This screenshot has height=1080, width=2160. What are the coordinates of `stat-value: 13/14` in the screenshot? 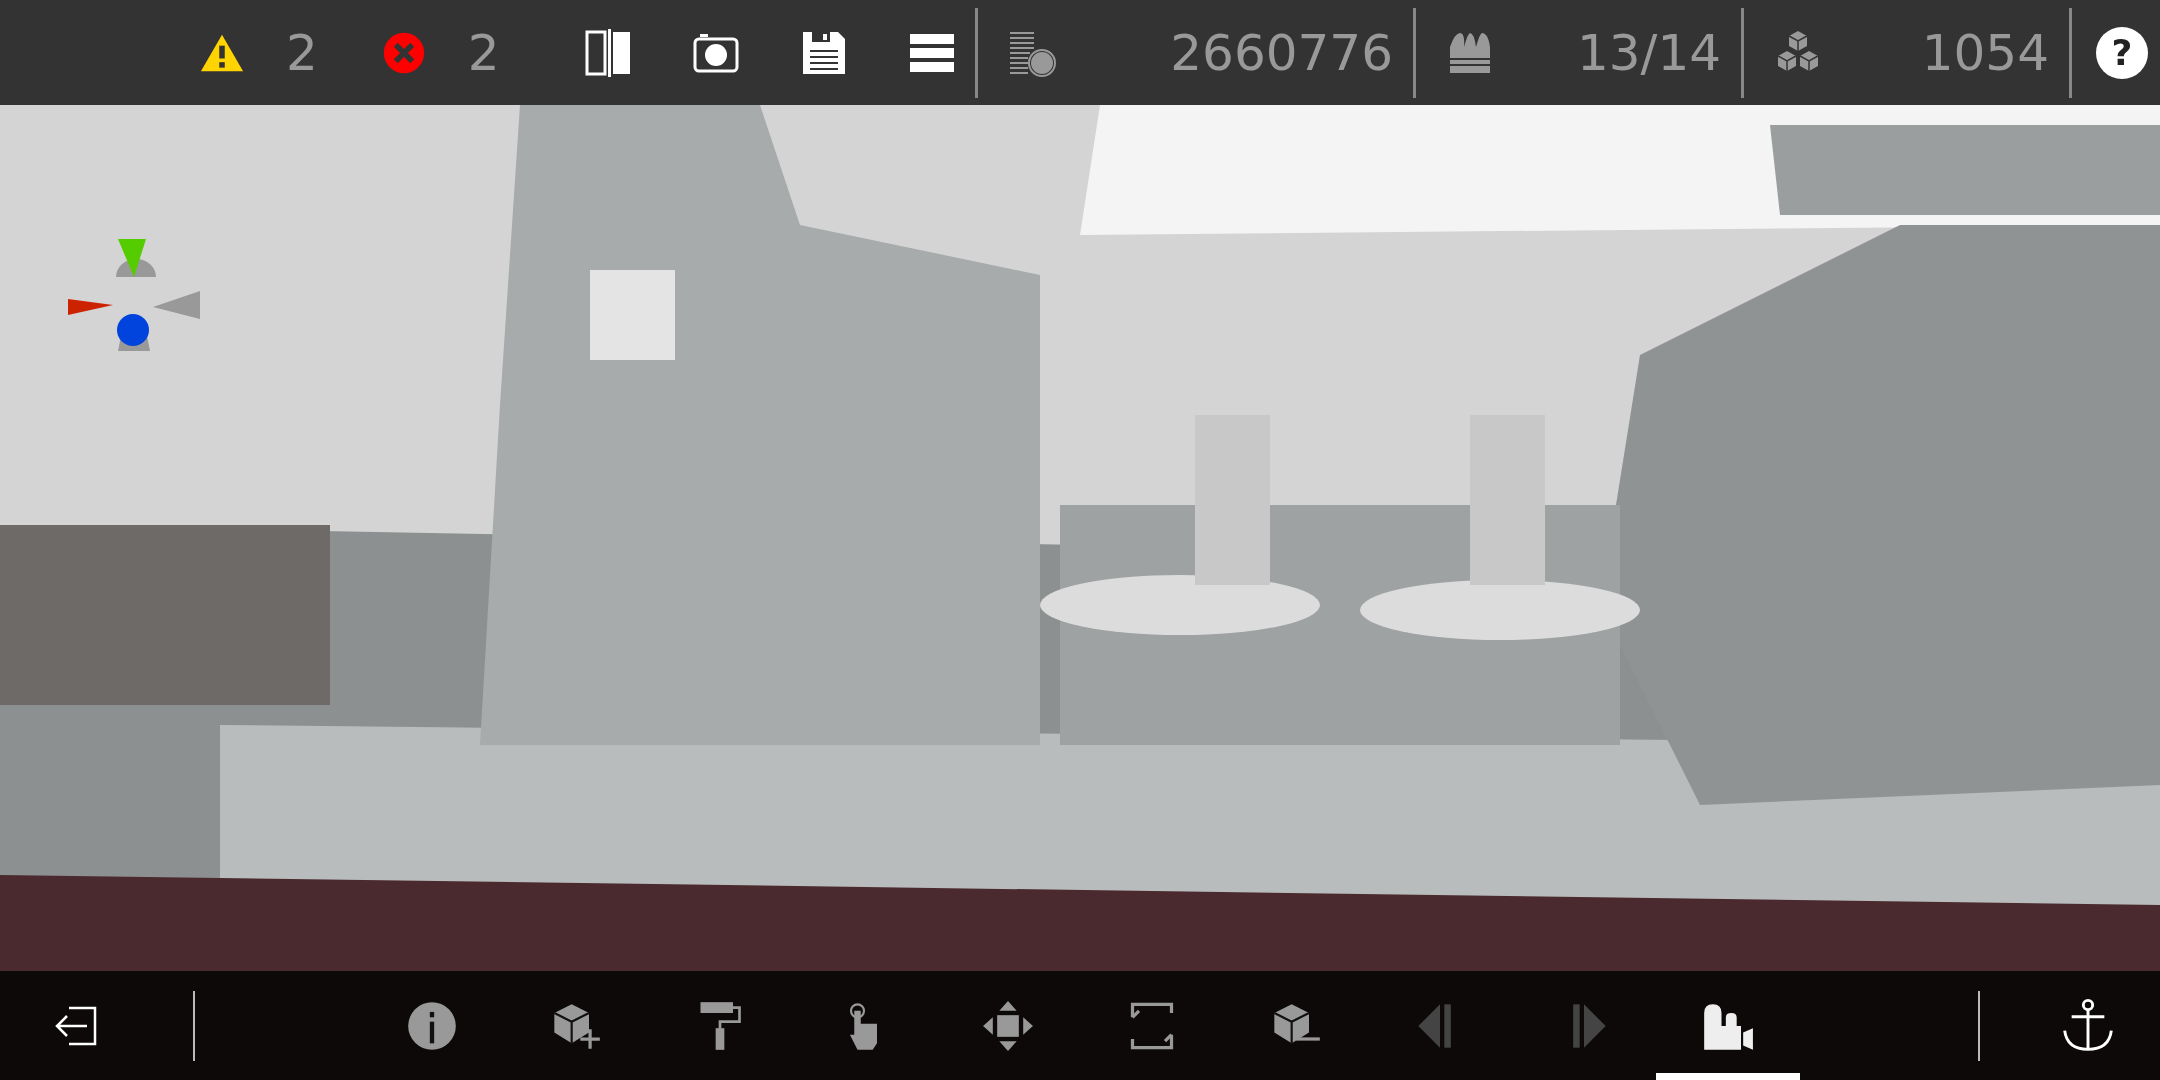 It's located at (1648, 52).